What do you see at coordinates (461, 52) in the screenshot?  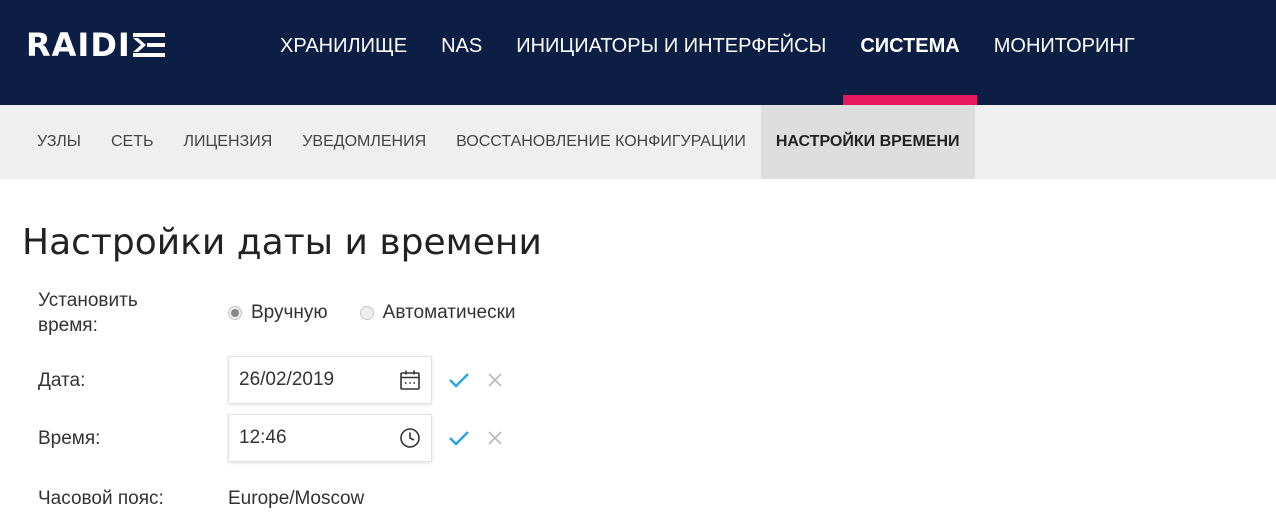 I see `nav-item-nas: NAS` at bounding box center [461, 52].